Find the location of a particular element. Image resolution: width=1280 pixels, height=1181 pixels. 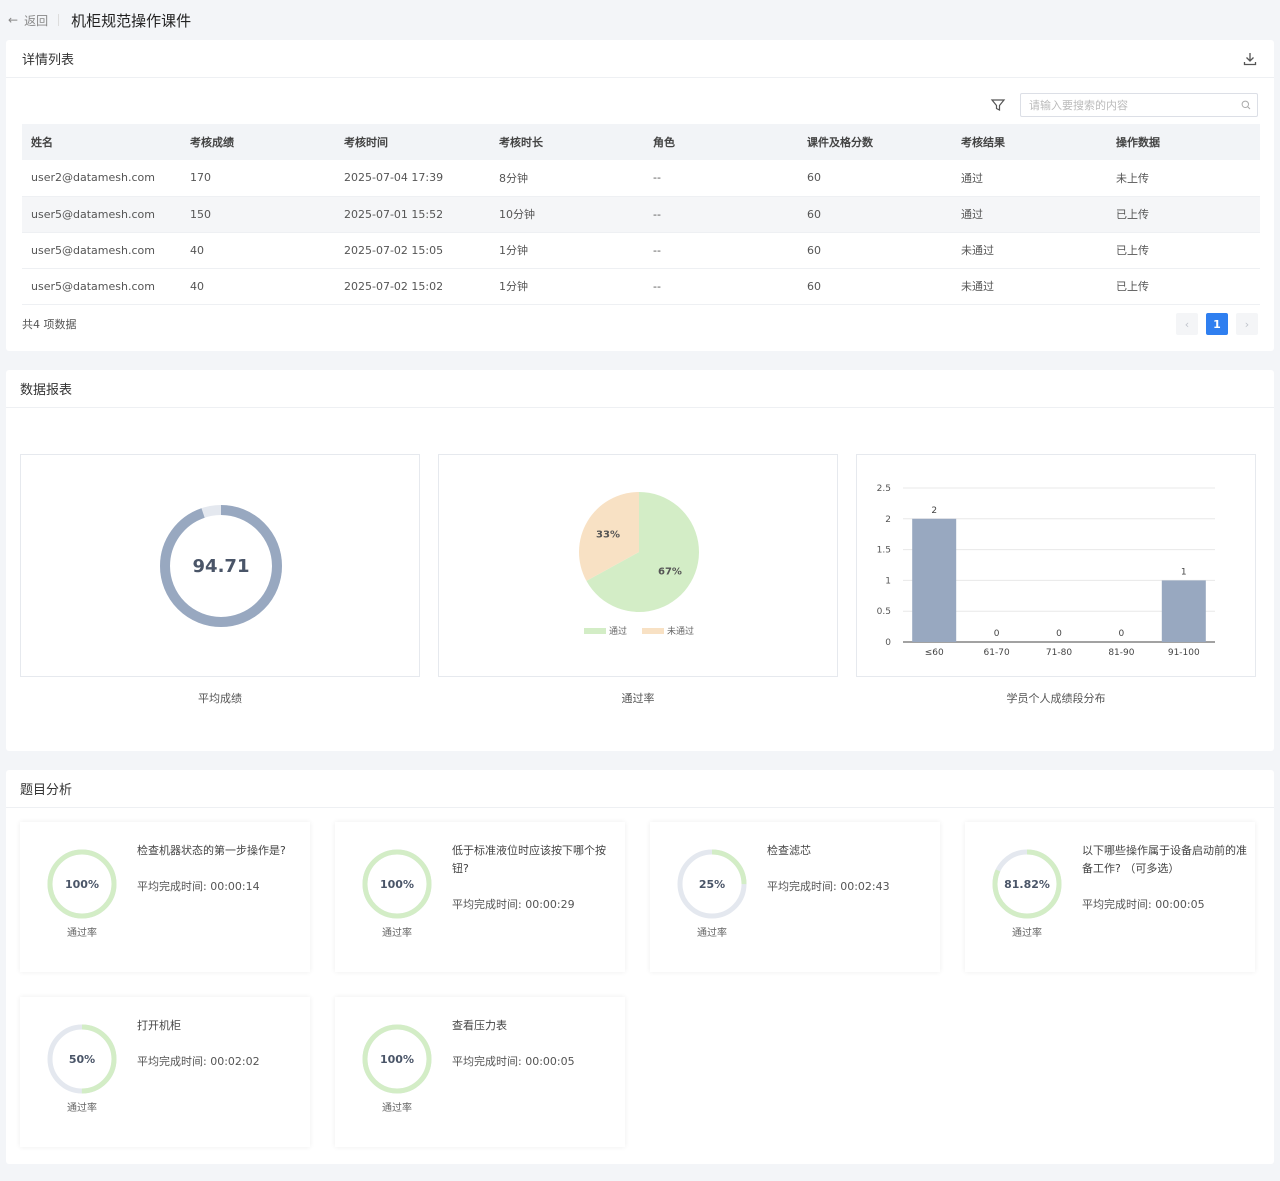

legend-label-fail: 未通过 is located at coordinates (680, 631).